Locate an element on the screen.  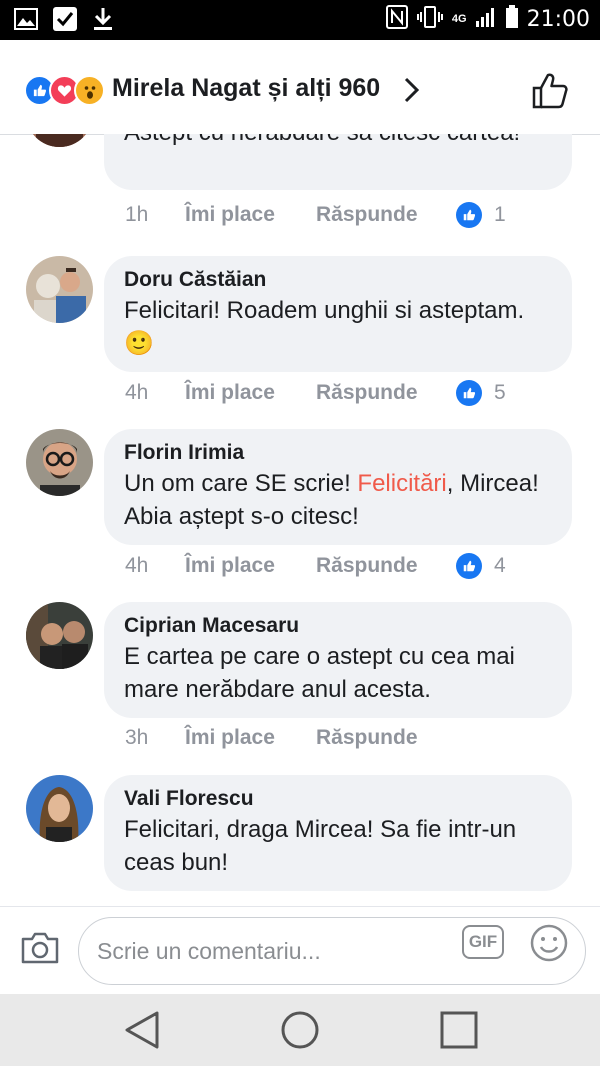
comment-composer: Scrie un comentariu... GIF is located at coordinates (300, 950).